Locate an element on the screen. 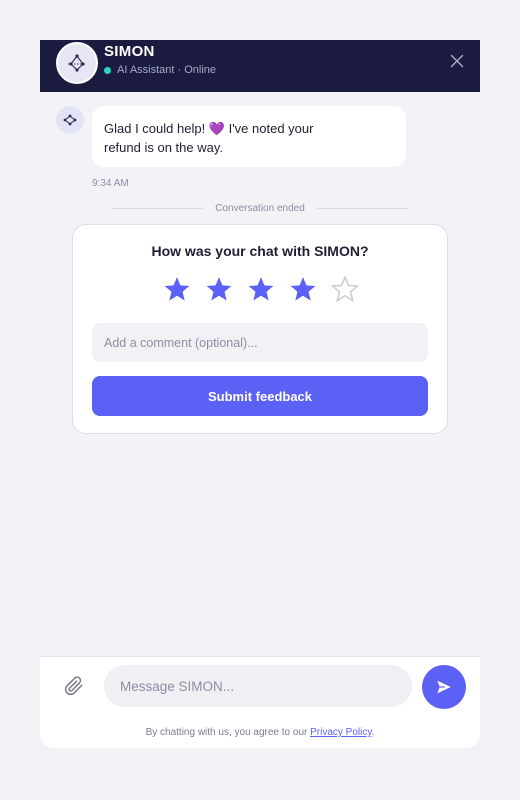 The width and height of the screenshot is (520, 800). star-rating is located at coordinates (261, 289).